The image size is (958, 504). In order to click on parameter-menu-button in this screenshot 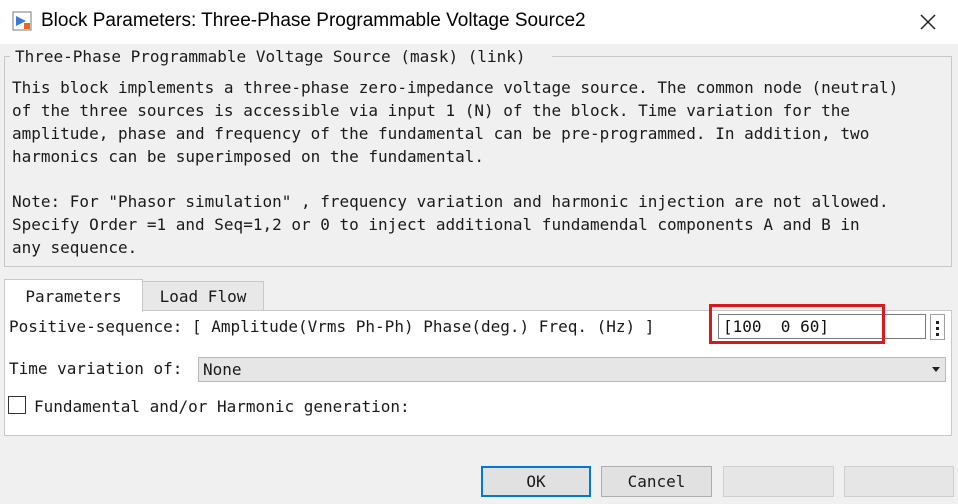, I will do `click(937, 327)`.